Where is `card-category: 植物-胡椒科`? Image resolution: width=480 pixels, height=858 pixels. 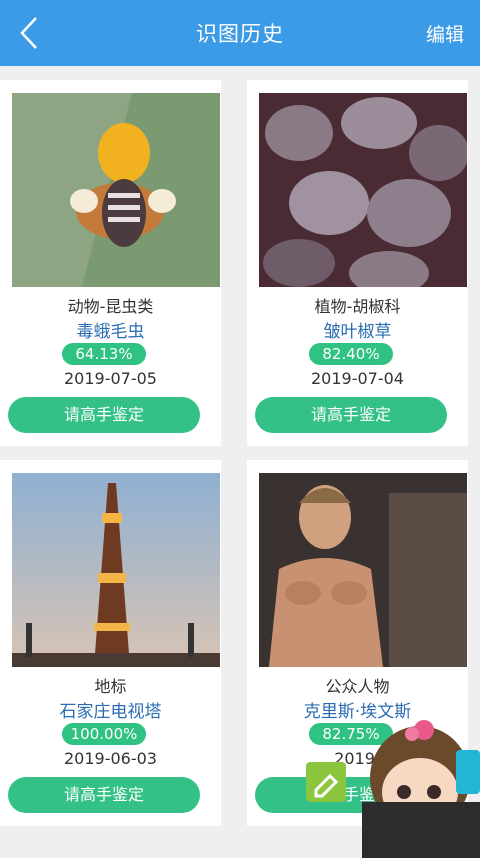 card-category: 植物-胡椒科 is located at coordinates (357, 306).